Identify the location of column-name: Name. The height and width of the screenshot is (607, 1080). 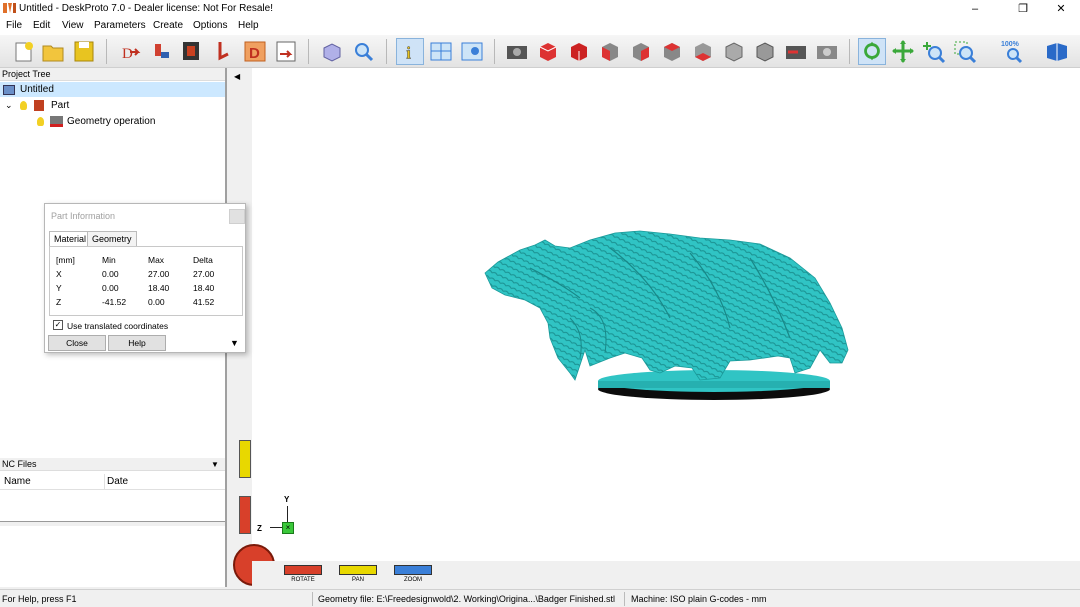
(17, 481).